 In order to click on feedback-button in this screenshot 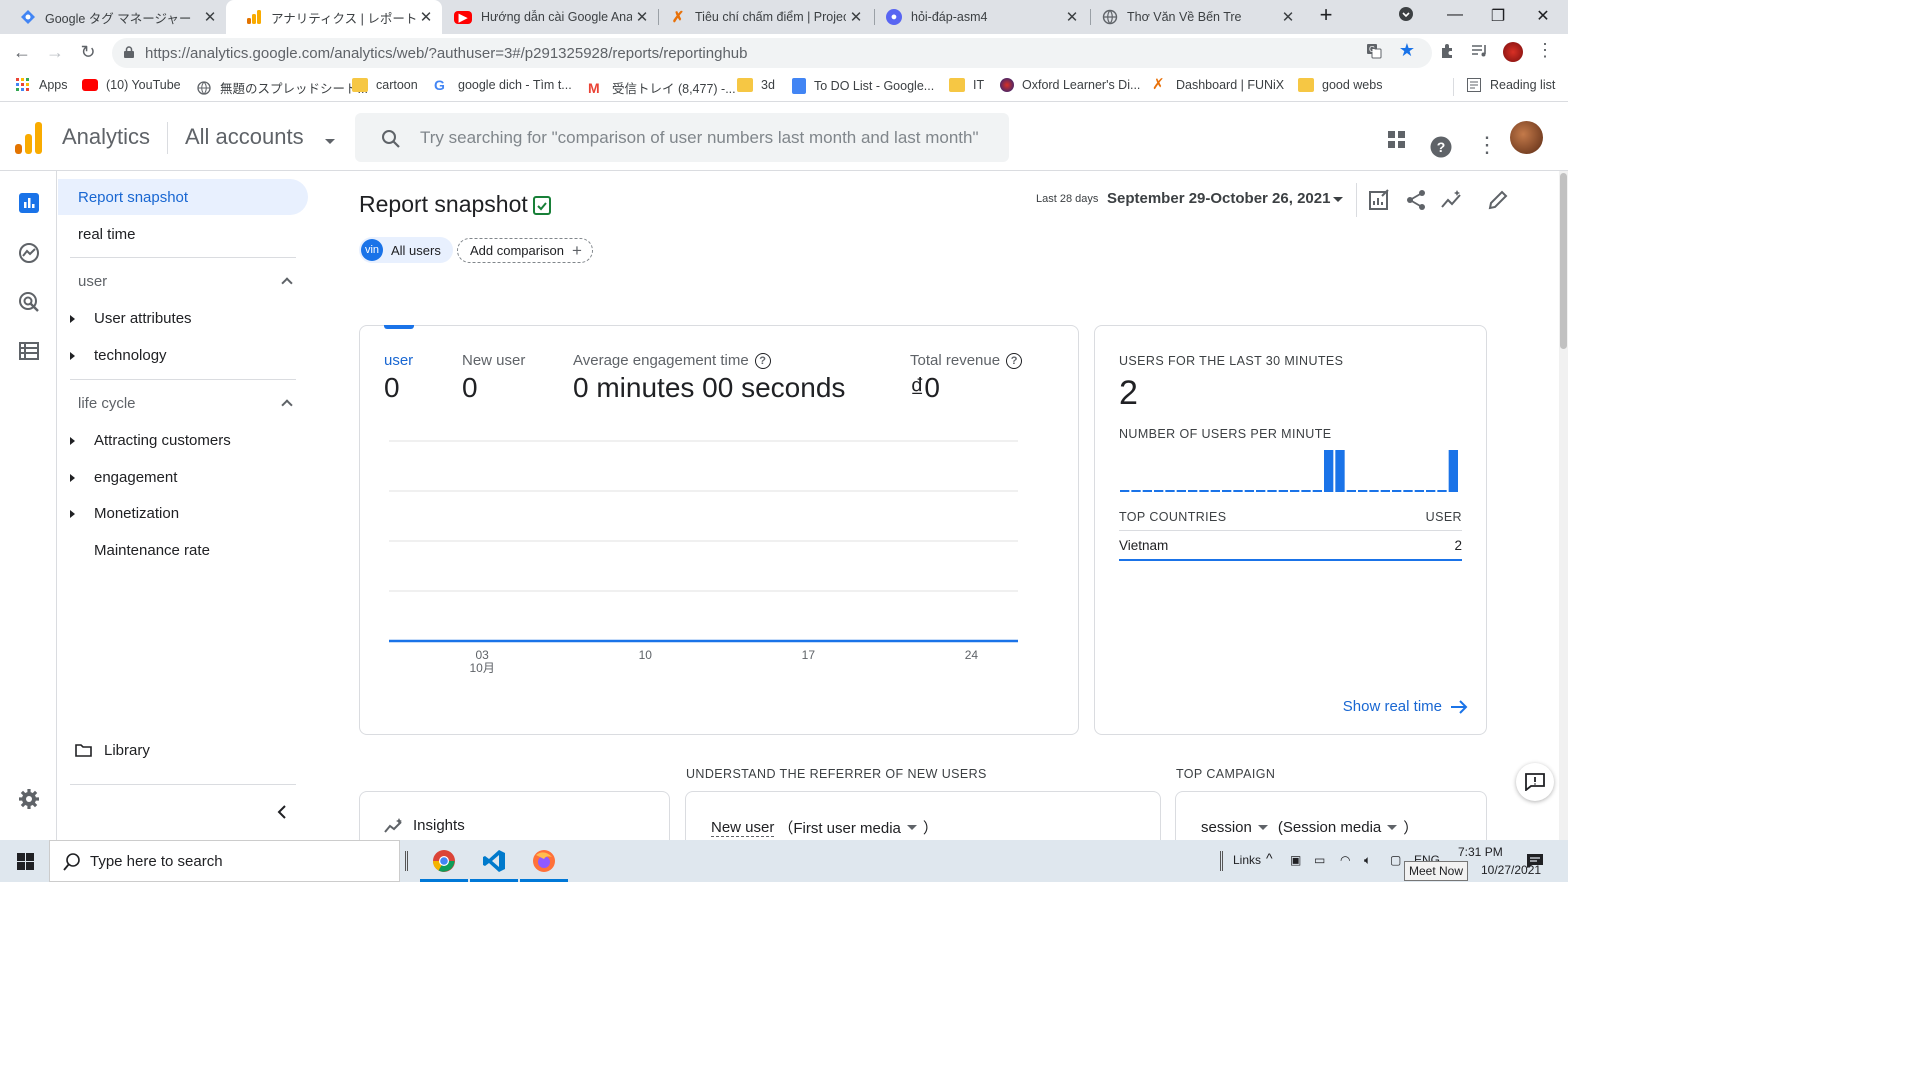, I will do `click(1535, 782)`.